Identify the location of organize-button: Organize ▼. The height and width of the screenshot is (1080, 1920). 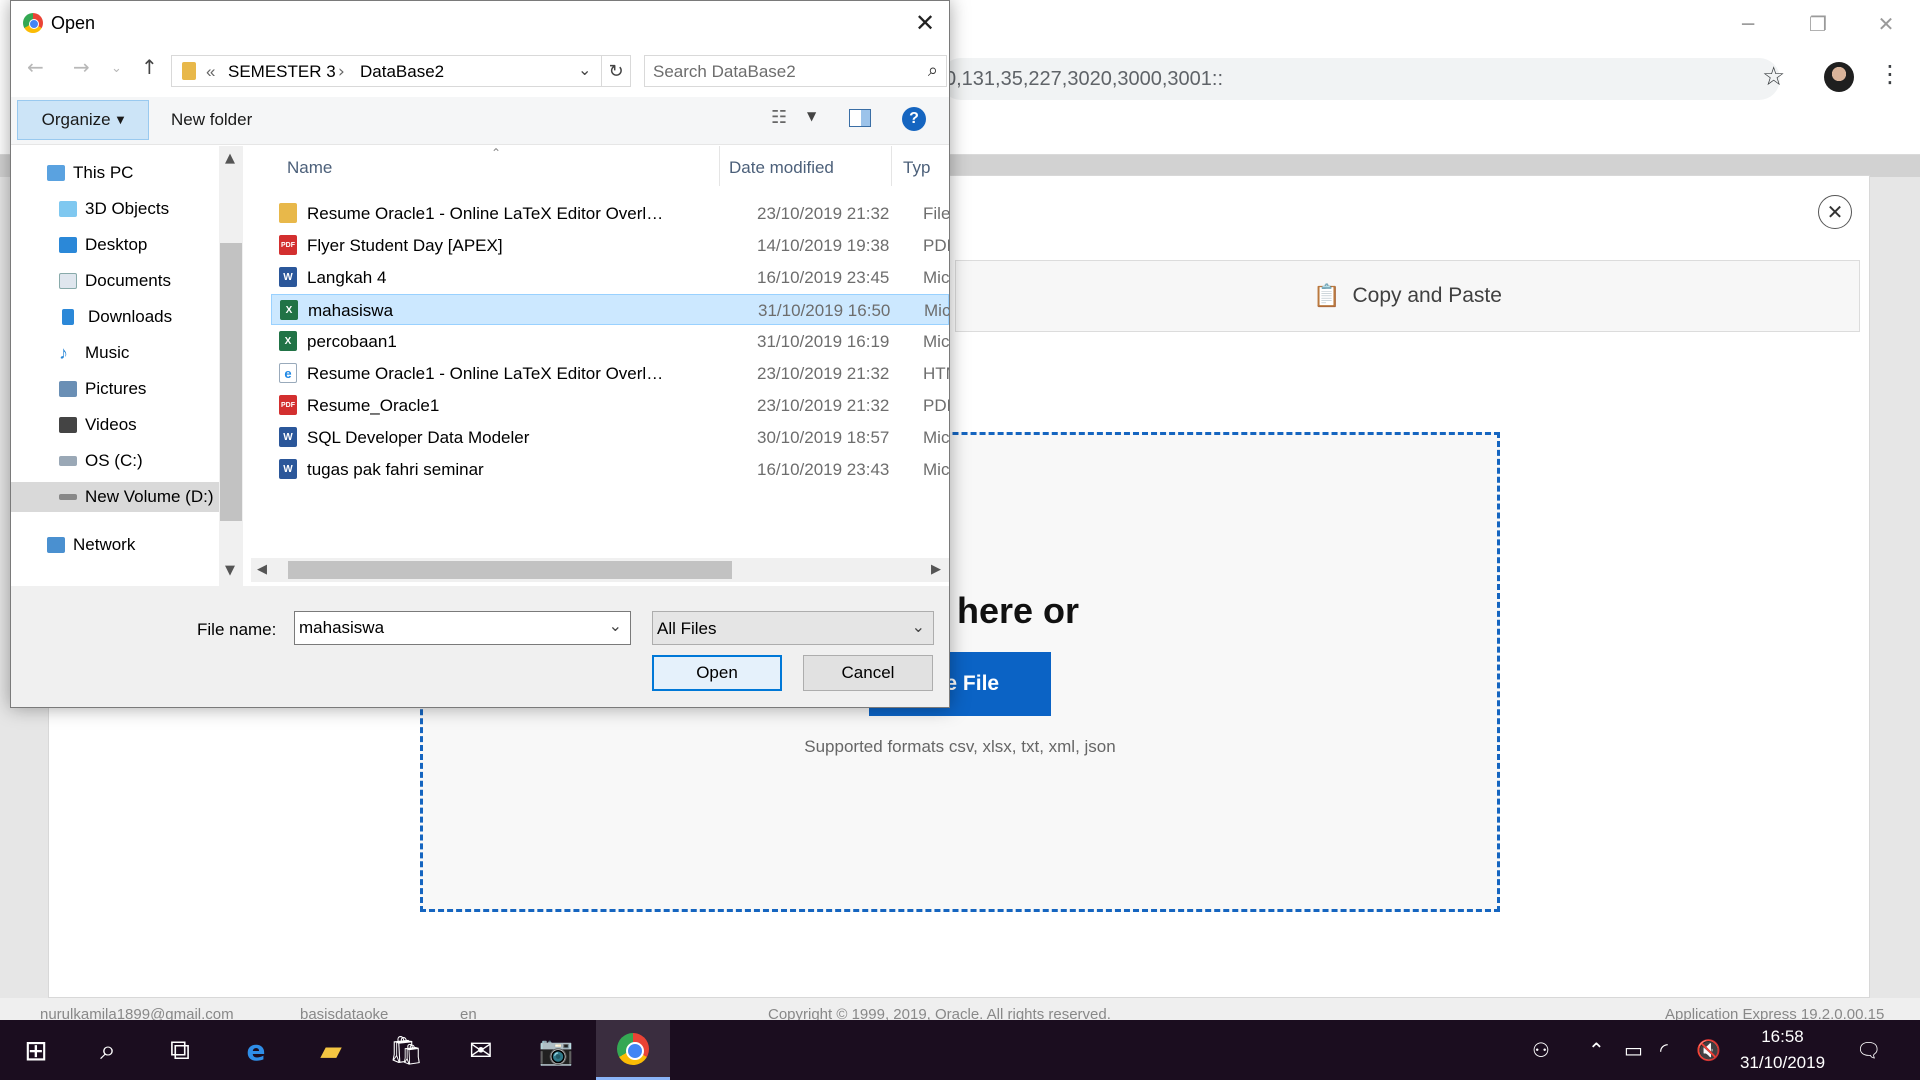
(83, 120).